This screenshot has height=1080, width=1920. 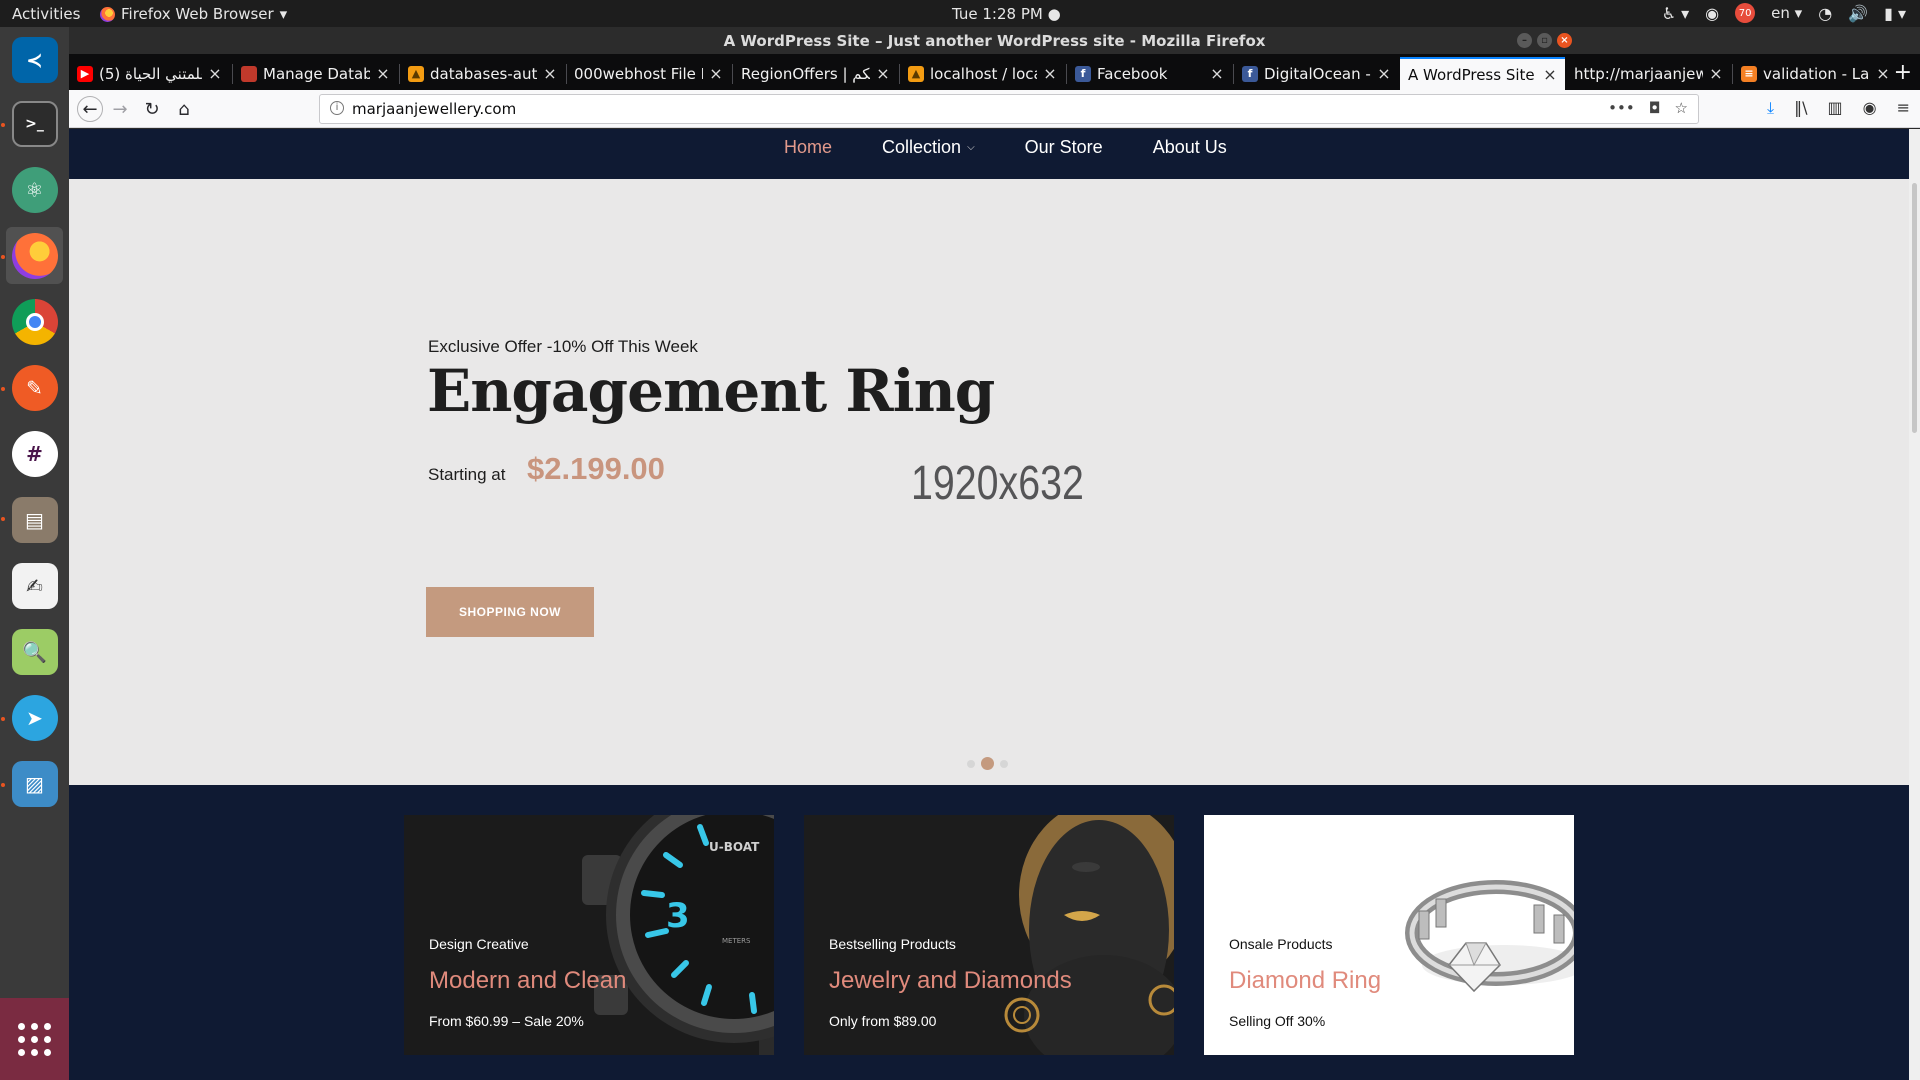 What do you see at coordinates (1482, 73) in the screenshot?
I see `tab-wordpress-site: A WordPress Site - ×` at bounding box center [1482, 73].